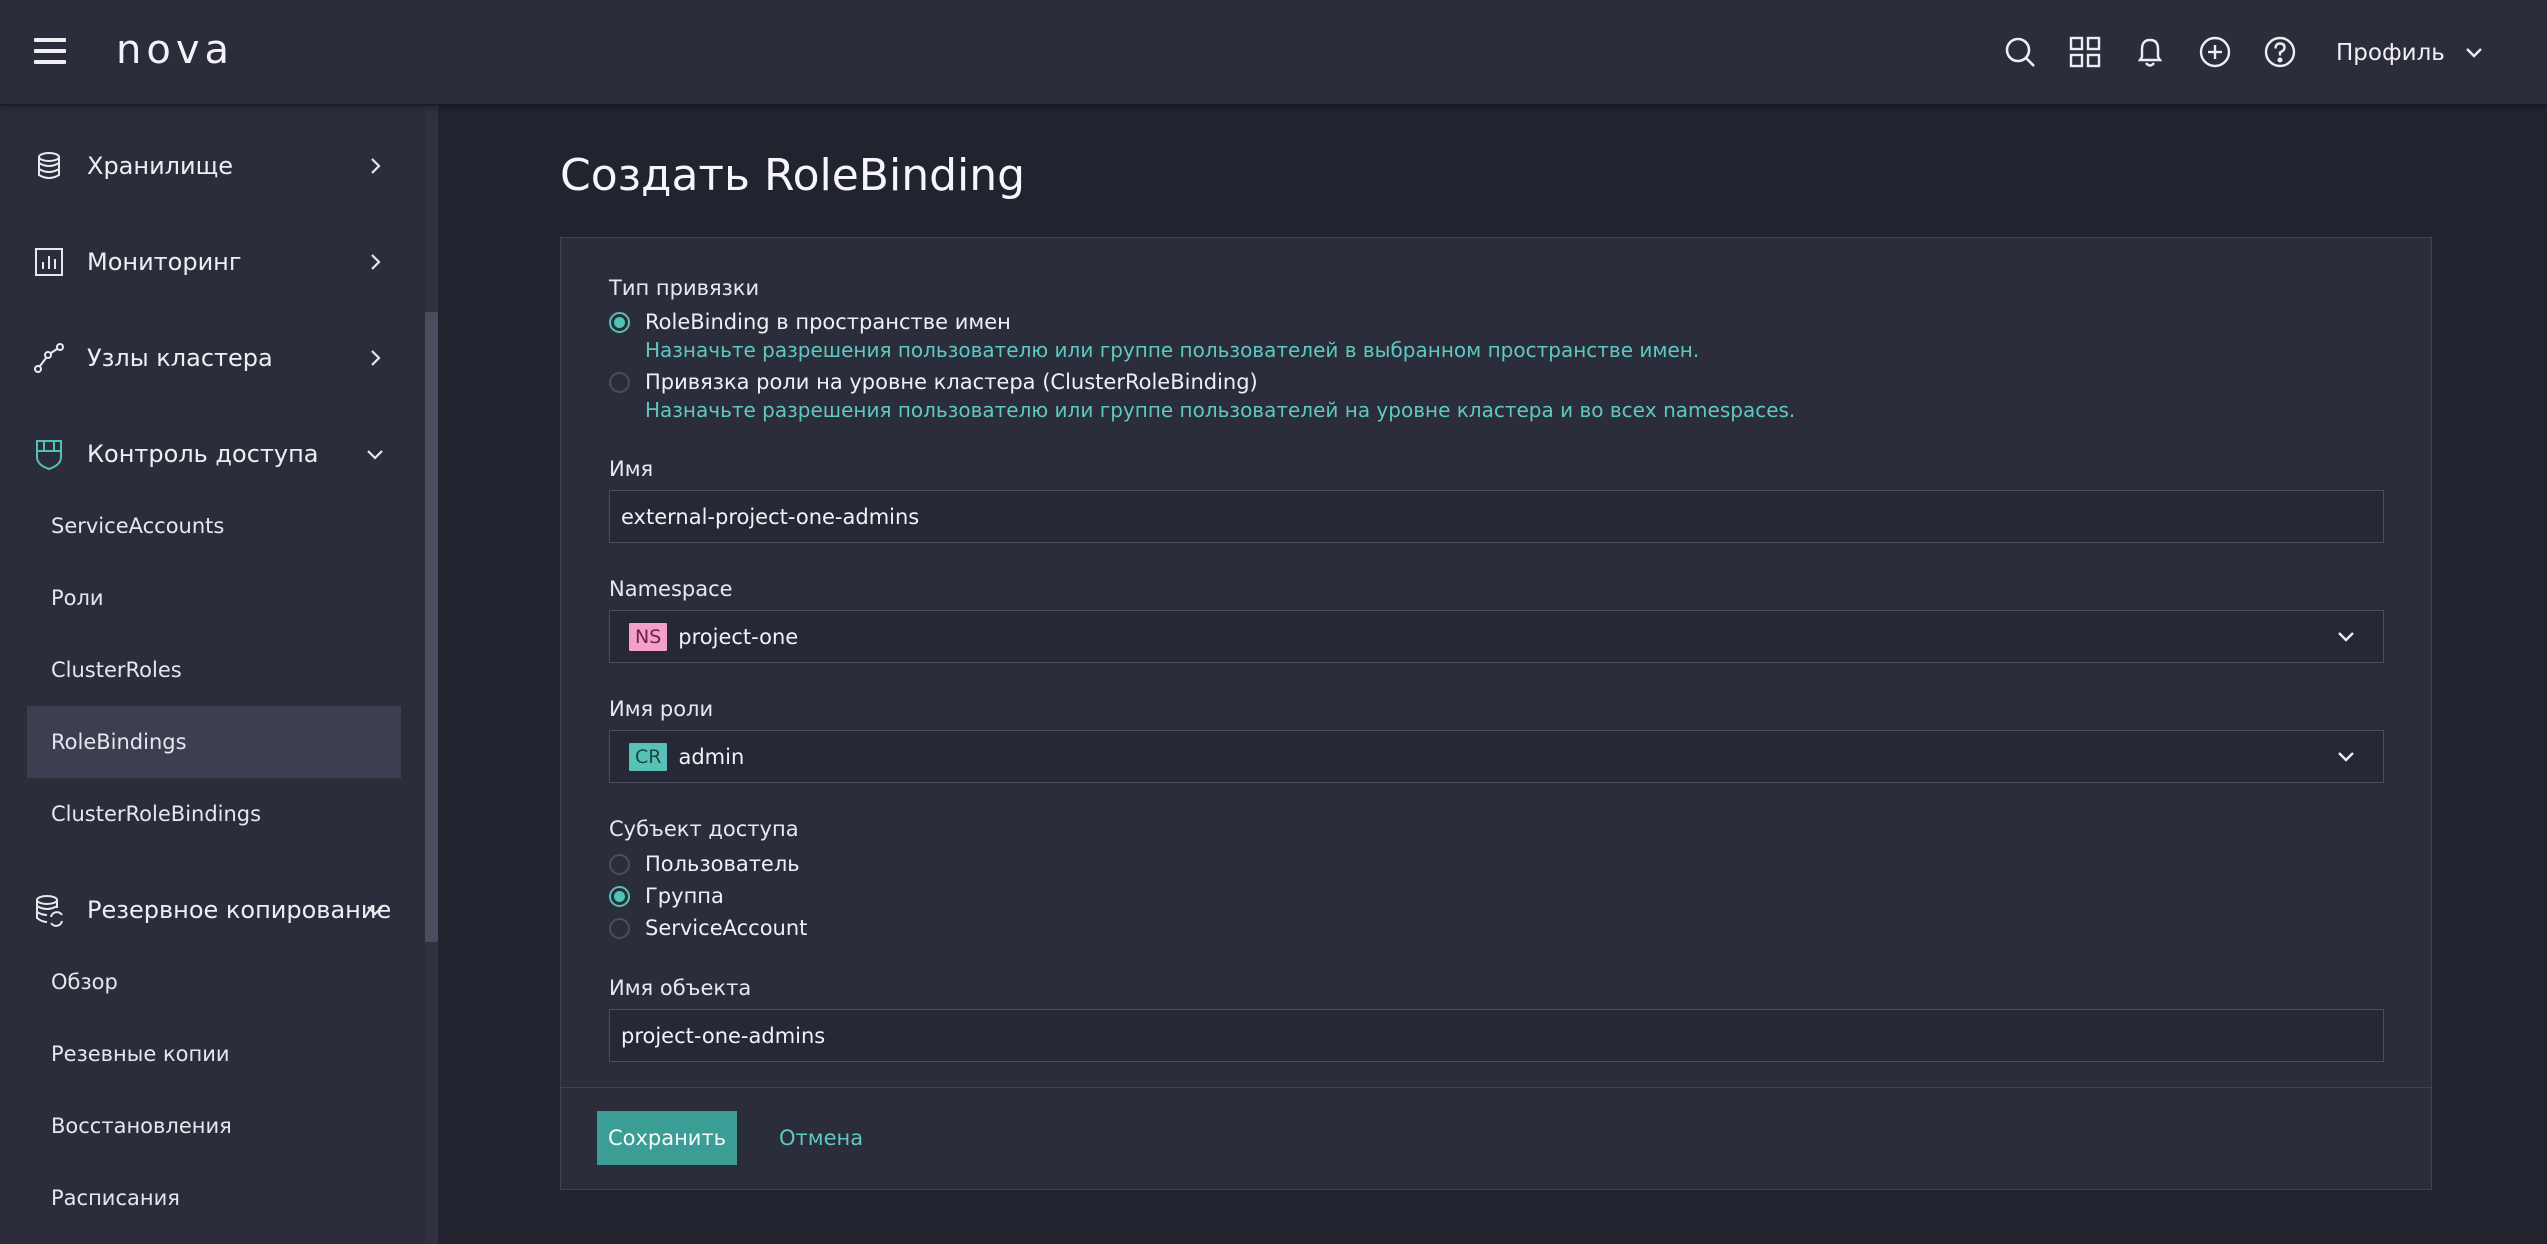 This screenshot has height=1244, width=2547. What do you see at coordinates (1496, 516) in the screenshot?
I see `name-input` at bounding box center [1496, 516].